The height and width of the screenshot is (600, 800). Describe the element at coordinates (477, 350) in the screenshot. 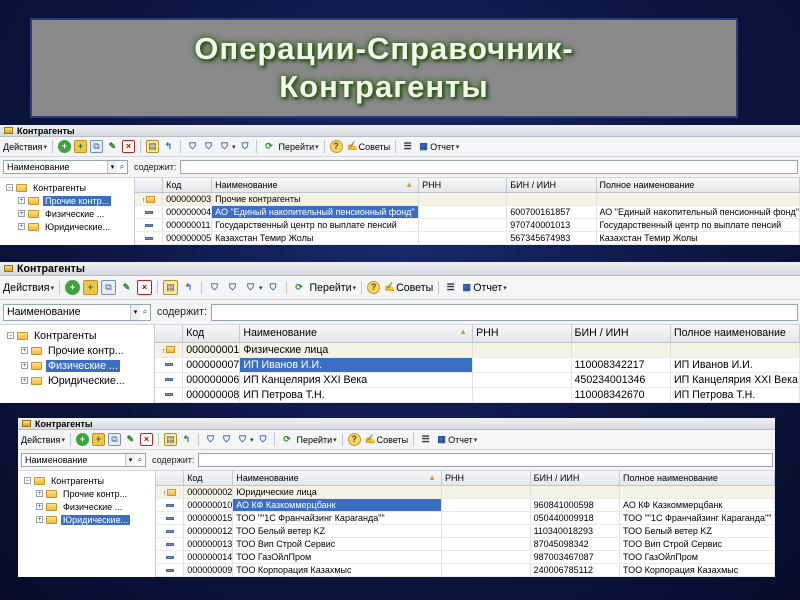

I see `group-row: ↑ 000000001 Физические лица` at that location.